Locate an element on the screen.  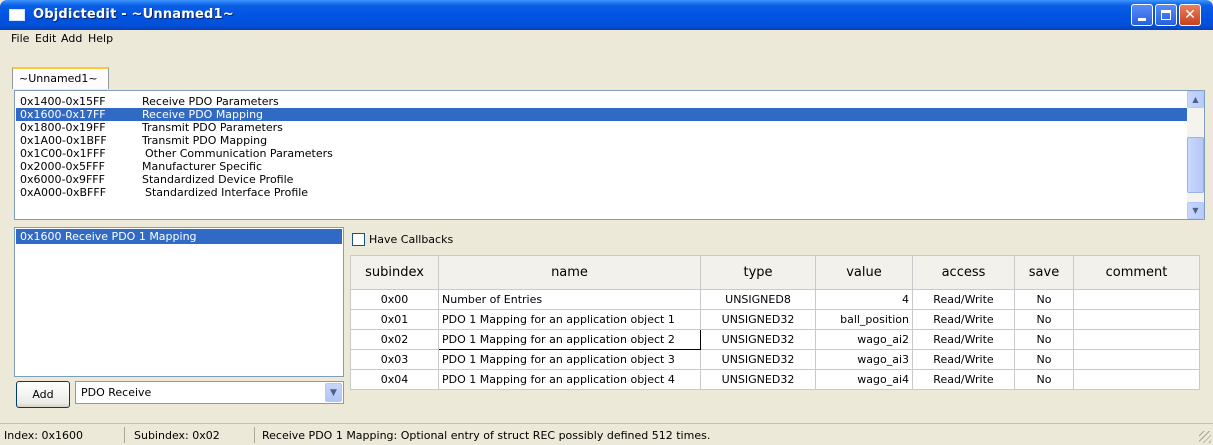
range-name: Receive PDO Parameters is located at coordinates (210, 101).